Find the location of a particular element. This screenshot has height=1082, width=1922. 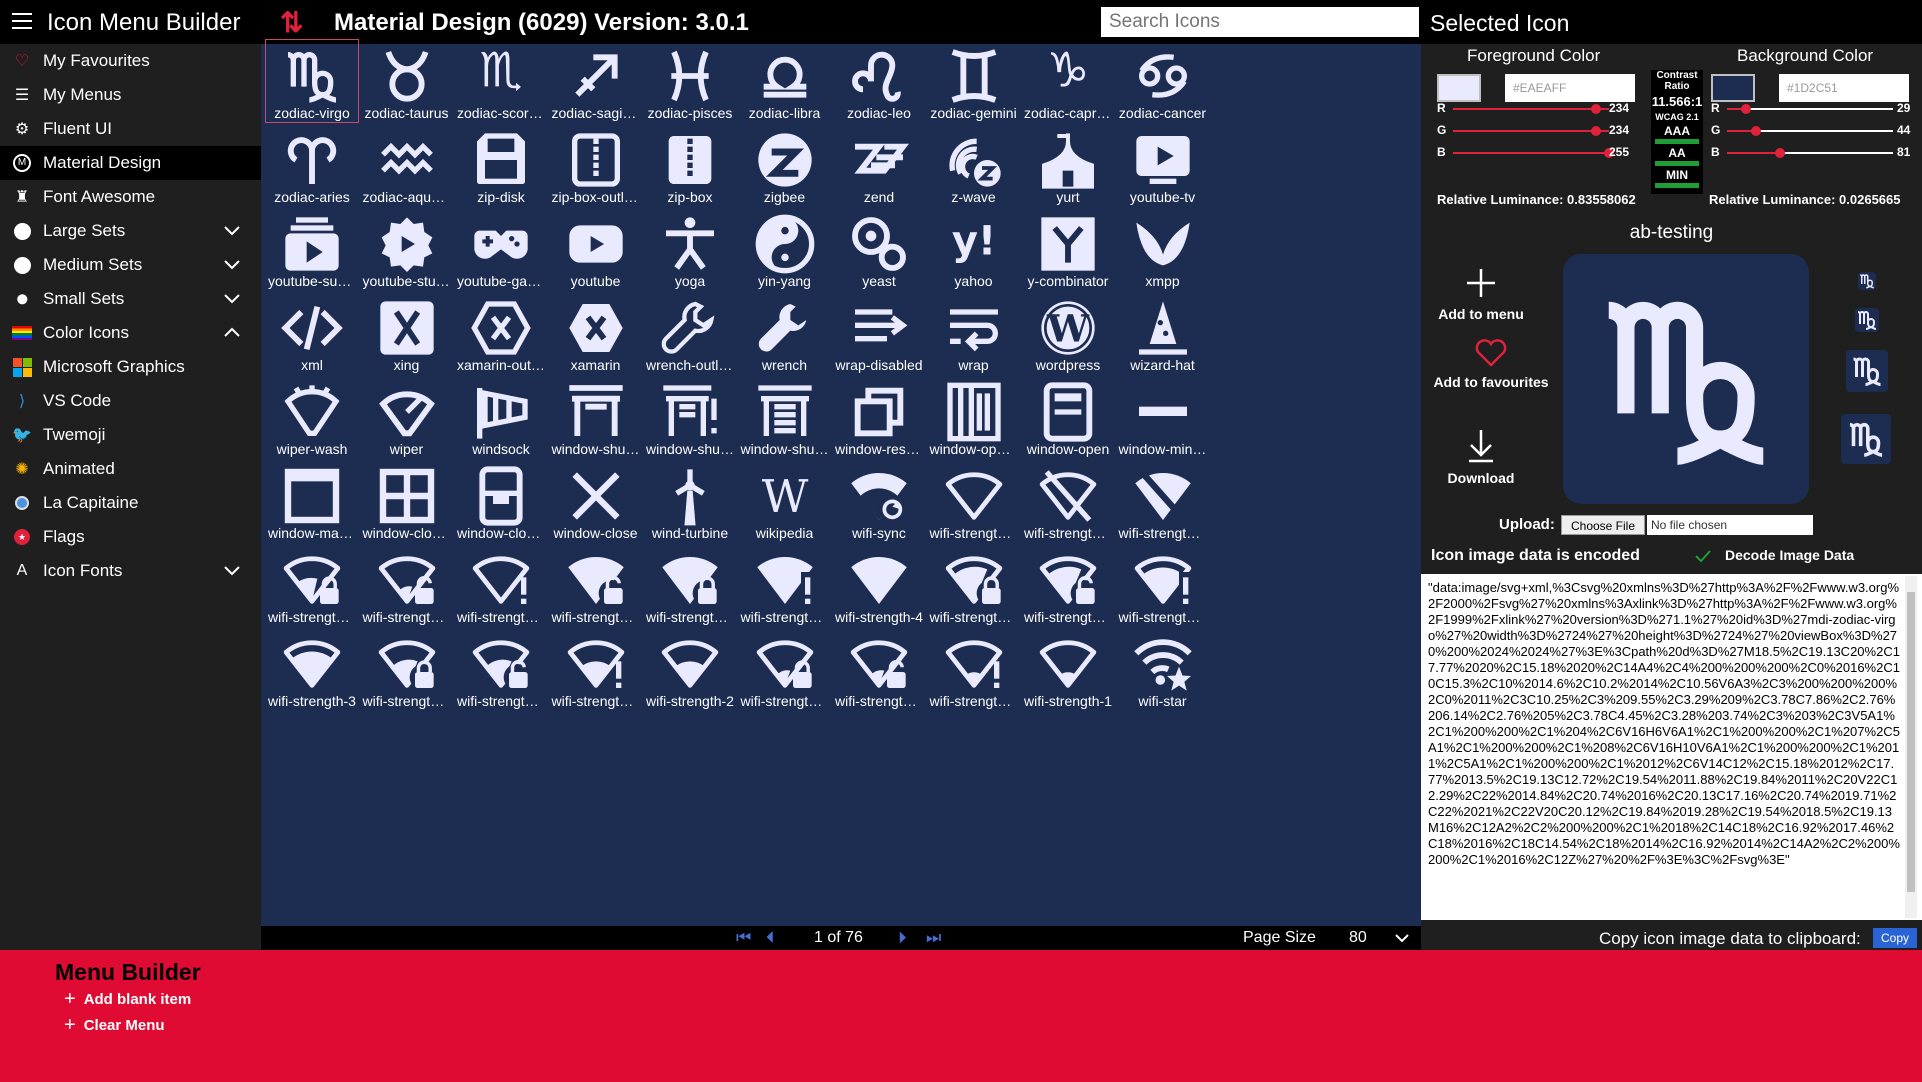

first-page-icon: ⏮ is located at coordinates (743, 938).